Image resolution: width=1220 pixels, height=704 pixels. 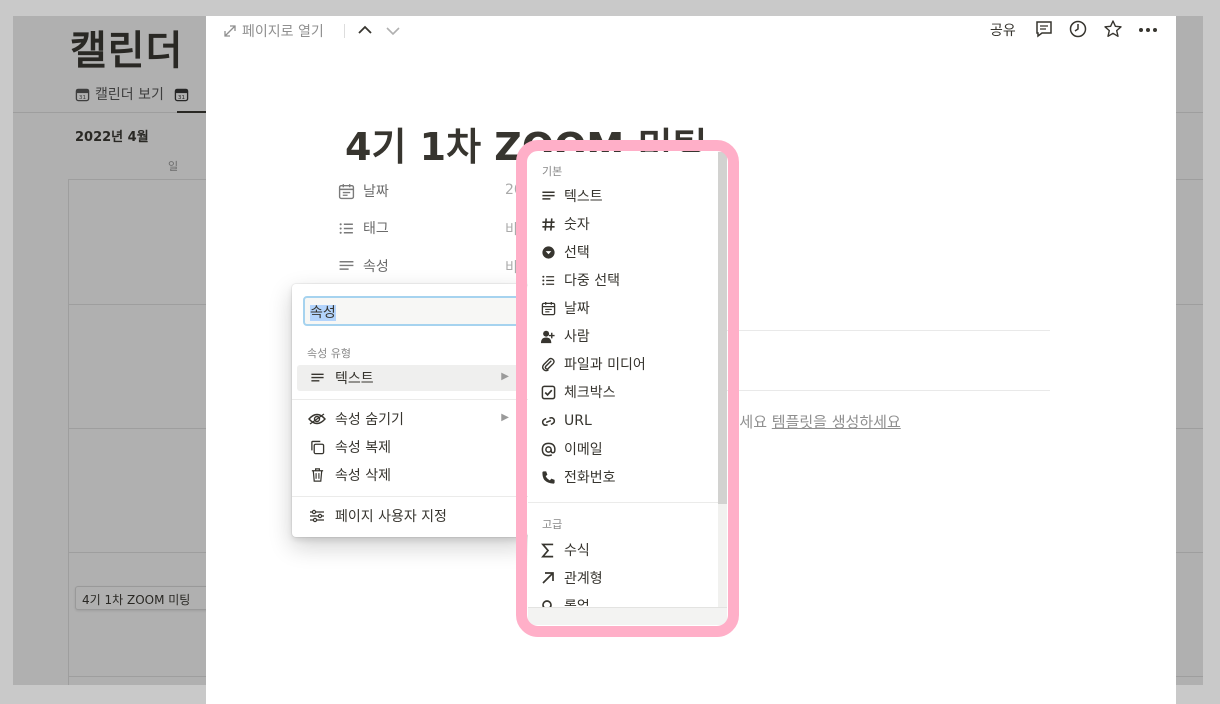 What do you see at coordinates (230, 31) in the screenshot?
I see `expand-arrow-icon` at bounding box center [230, 31].